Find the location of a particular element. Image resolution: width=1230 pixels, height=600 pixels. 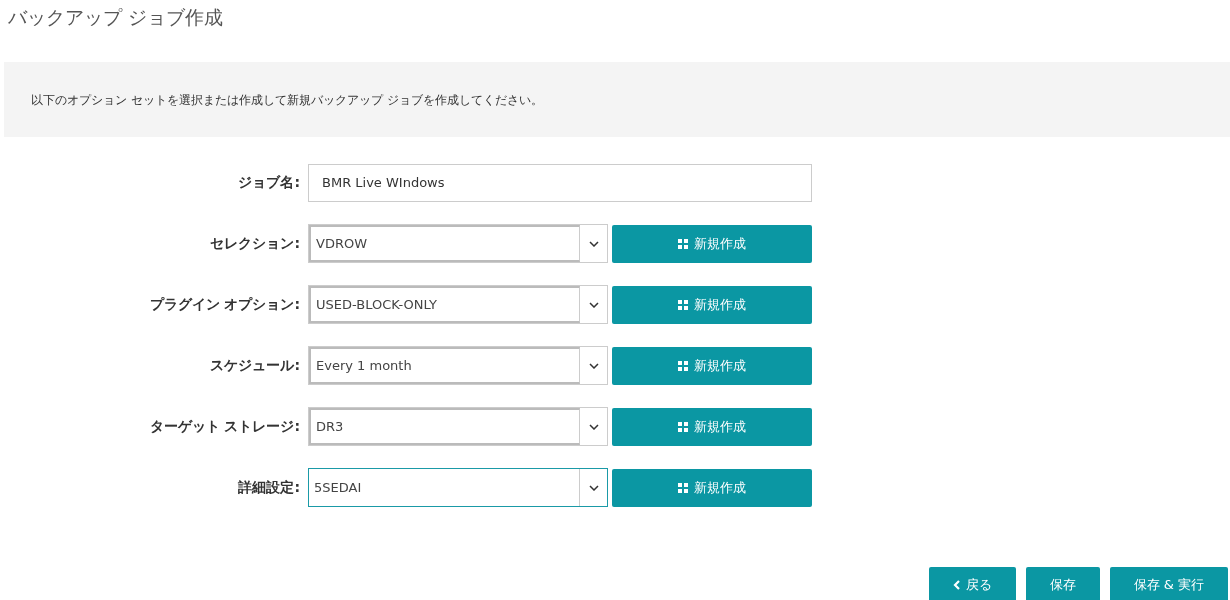

field-label: プラグイン オプション: is located at coordinates (224, 304).